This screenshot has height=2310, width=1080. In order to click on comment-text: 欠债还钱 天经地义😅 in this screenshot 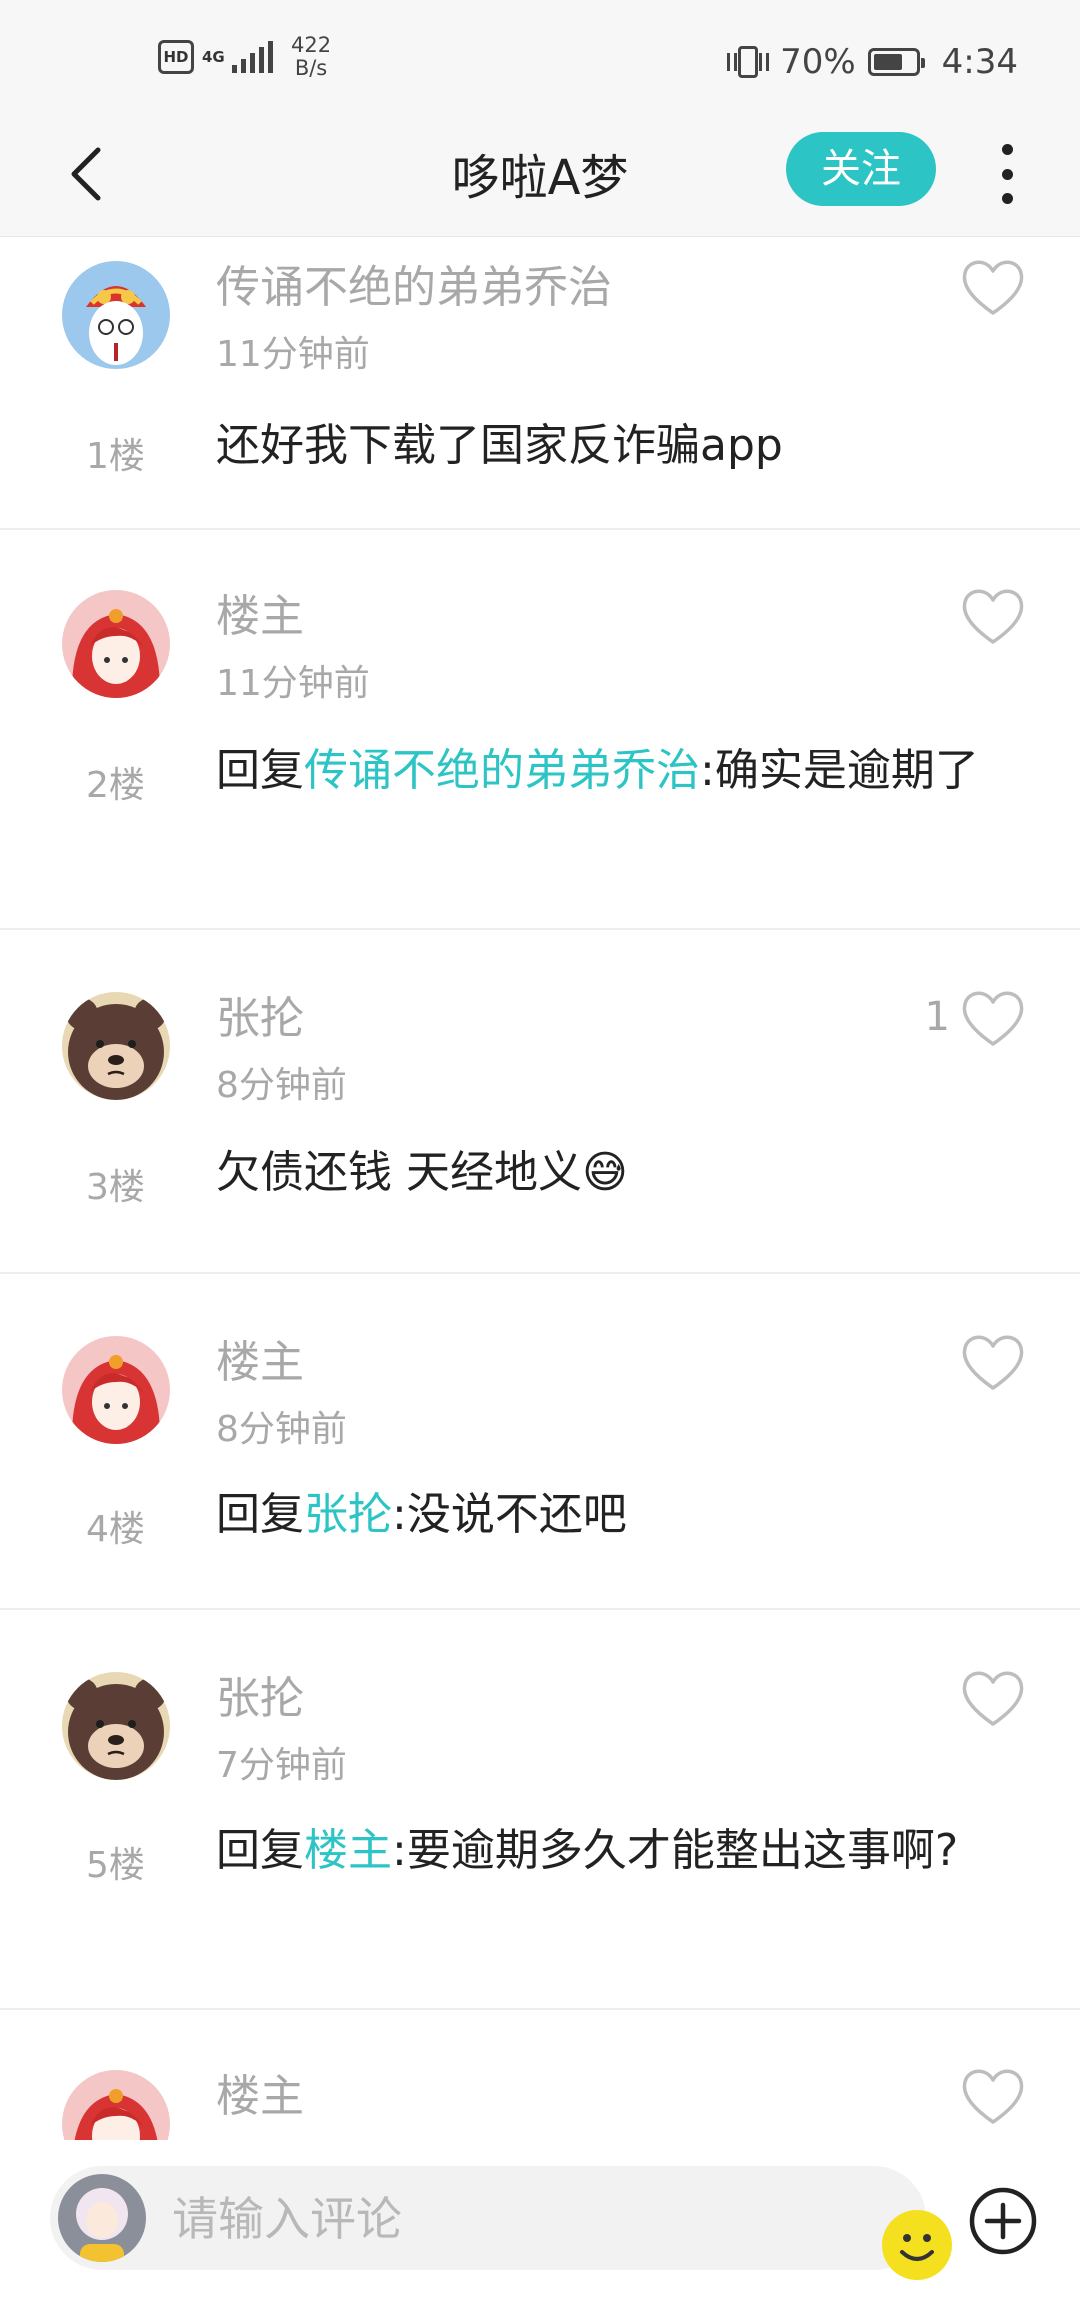, I will do `click(616, 1173)`.